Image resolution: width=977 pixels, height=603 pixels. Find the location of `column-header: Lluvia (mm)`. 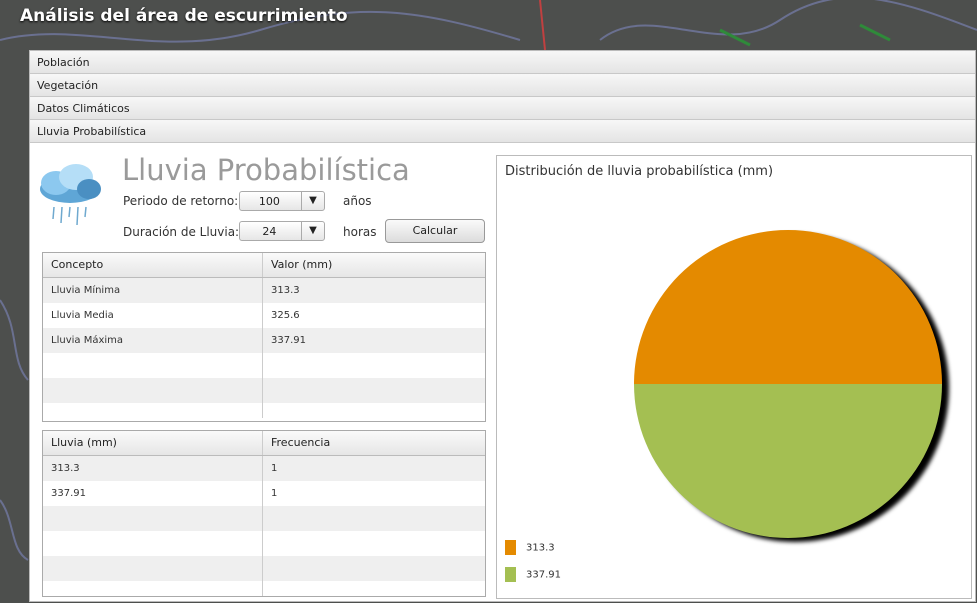

column-header: Lluvia (mm) is located at coordinates (153, 443).